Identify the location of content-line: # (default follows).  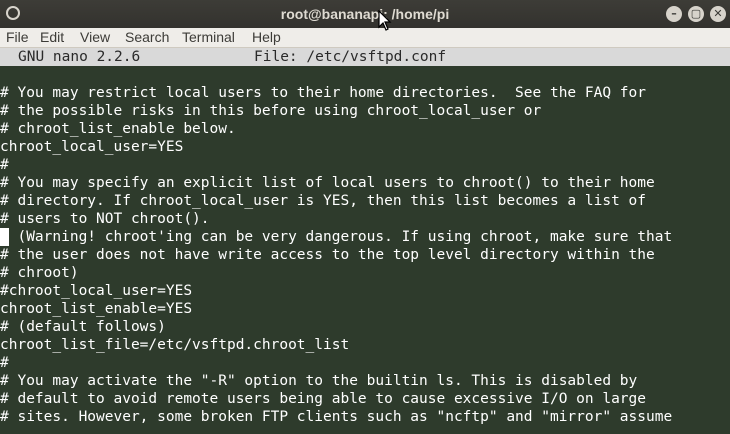
(83, 327).